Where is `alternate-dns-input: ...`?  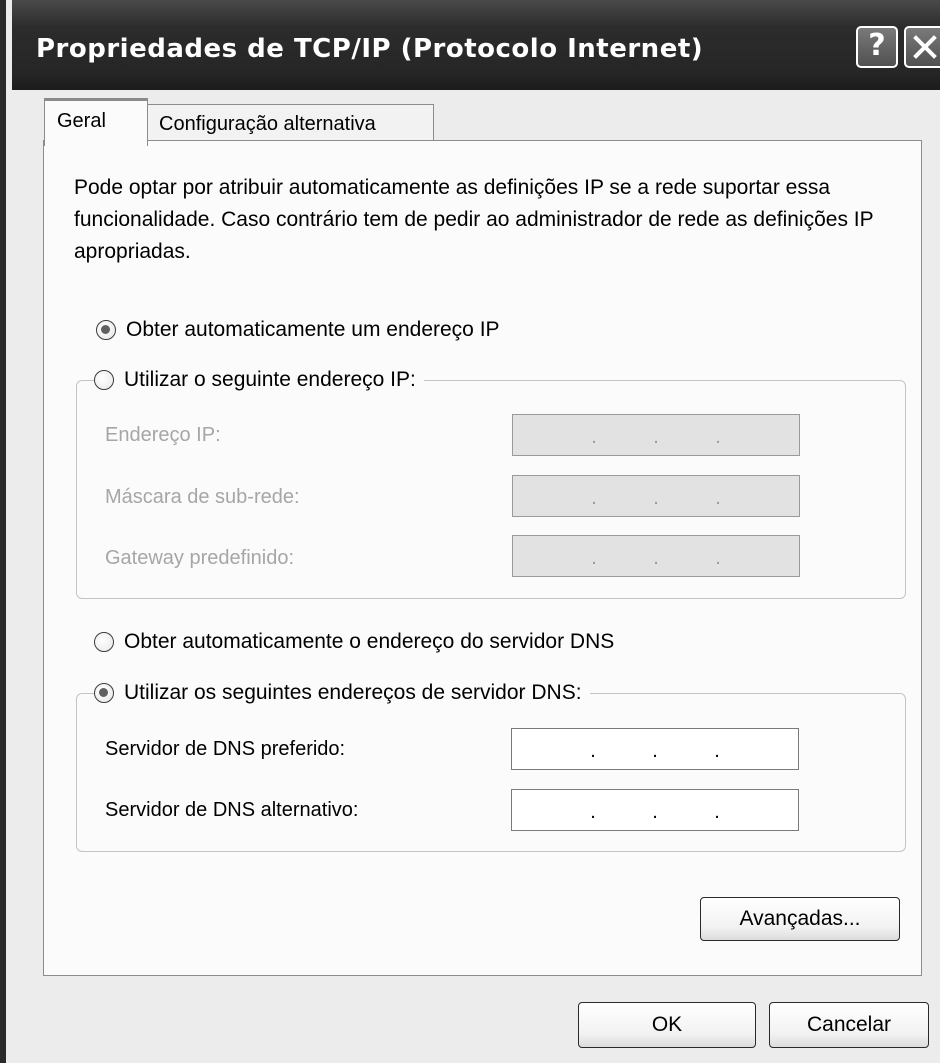 alternate-dns-input: ... is located at coordinates (655, 810).